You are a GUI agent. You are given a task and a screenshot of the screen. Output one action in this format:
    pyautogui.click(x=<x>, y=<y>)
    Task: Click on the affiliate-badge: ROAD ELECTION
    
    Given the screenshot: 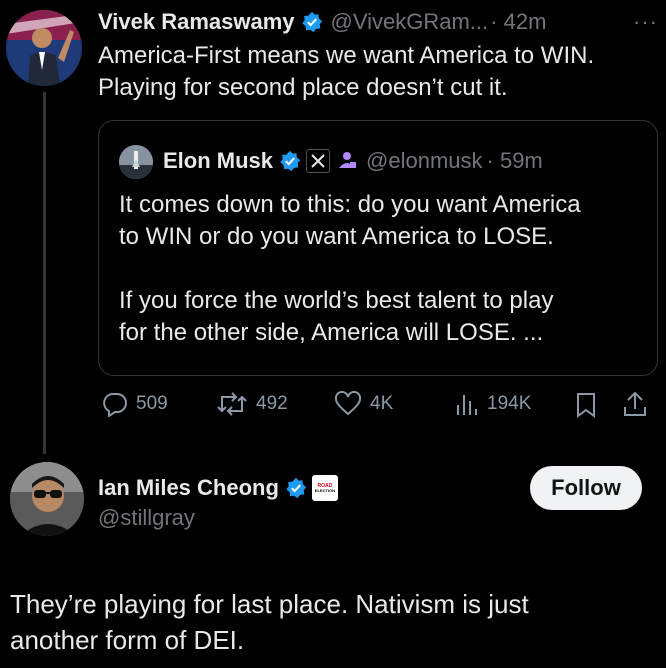 What is the action you would take?
    pyautogui.click(x=324, y=488)
    